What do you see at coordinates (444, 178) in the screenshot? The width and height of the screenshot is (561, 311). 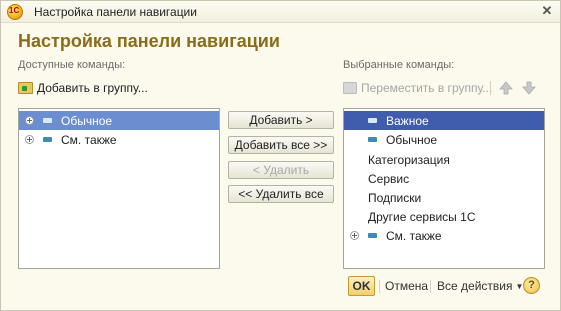 I see `list-item-service: Сервис` at bounding box center [444, 178].